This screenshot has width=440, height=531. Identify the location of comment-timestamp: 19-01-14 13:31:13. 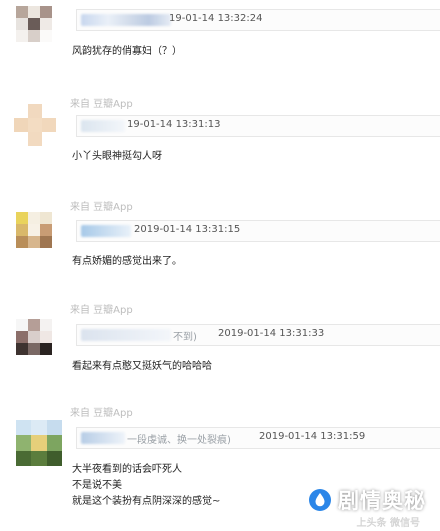
(174, 124).